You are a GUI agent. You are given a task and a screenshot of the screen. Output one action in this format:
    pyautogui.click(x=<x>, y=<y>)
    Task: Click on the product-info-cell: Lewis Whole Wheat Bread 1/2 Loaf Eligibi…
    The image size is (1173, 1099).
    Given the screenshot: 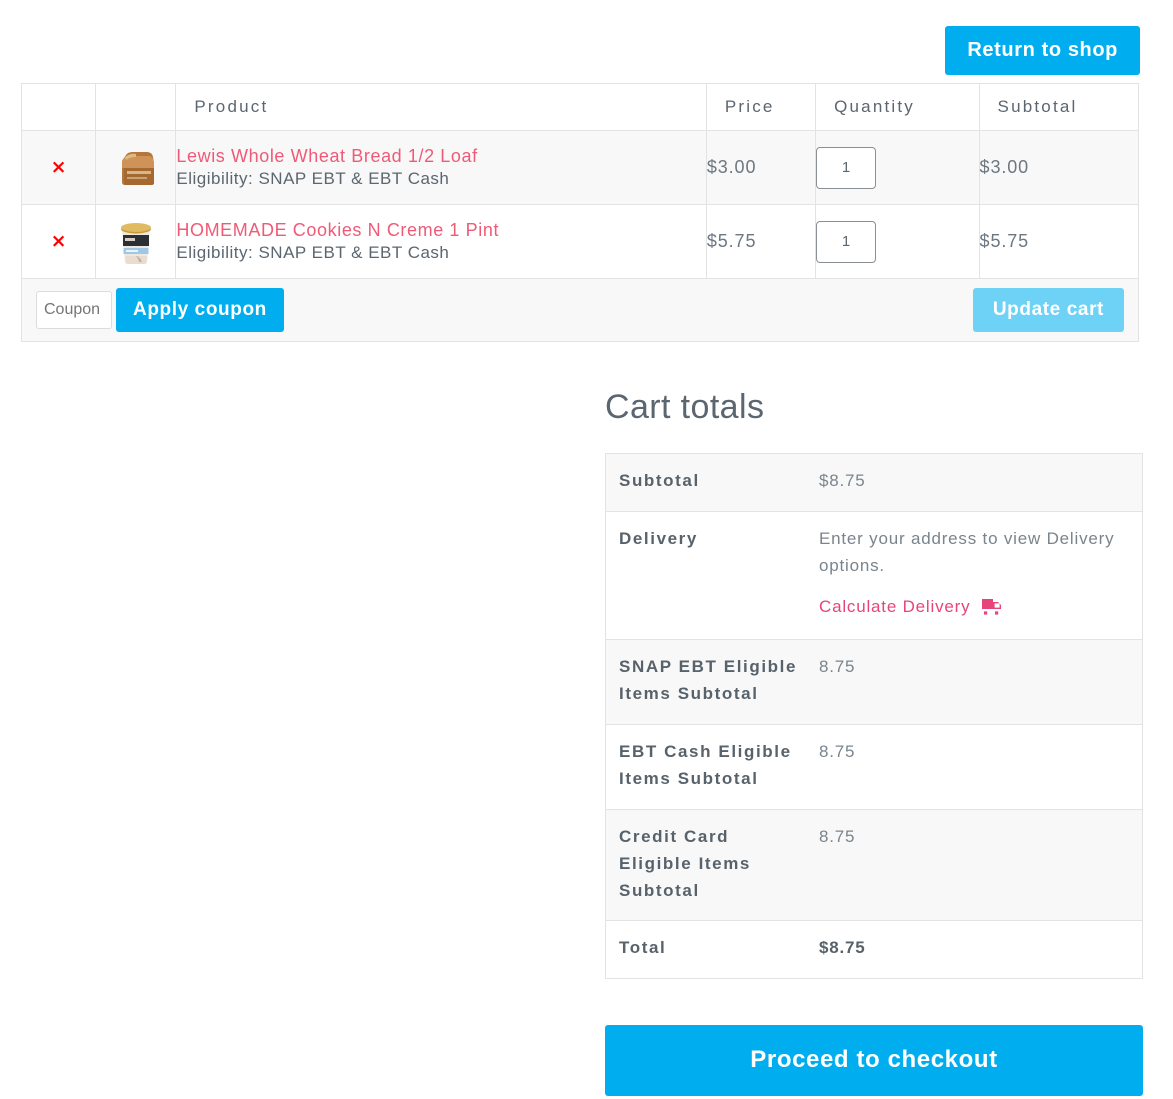 What is the action you would take?
    pyautogui.click(x=441, y=167)
    